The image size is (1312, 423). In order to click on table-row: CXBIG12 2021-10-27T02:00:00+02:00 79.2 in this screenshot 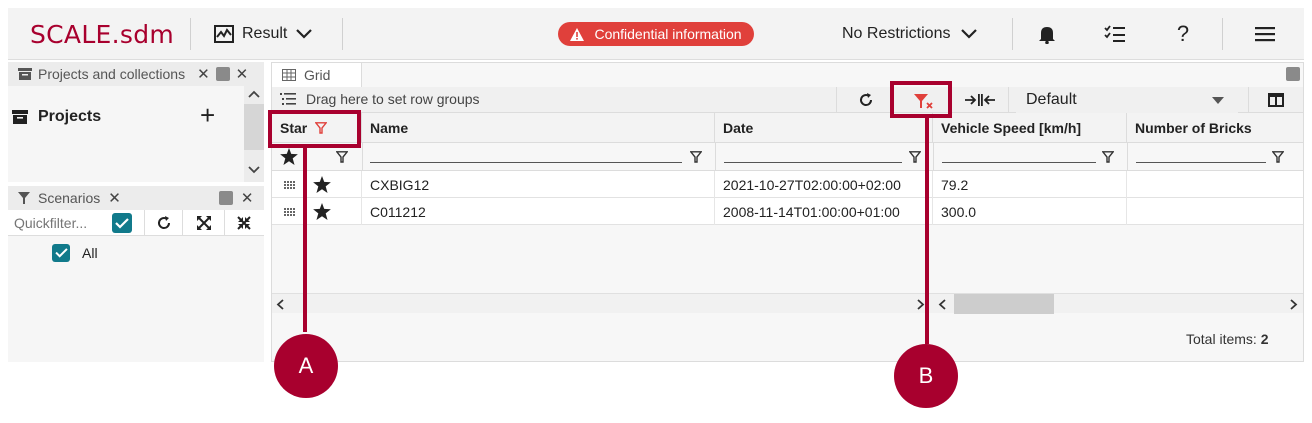, I will do `click(787, 184)`.